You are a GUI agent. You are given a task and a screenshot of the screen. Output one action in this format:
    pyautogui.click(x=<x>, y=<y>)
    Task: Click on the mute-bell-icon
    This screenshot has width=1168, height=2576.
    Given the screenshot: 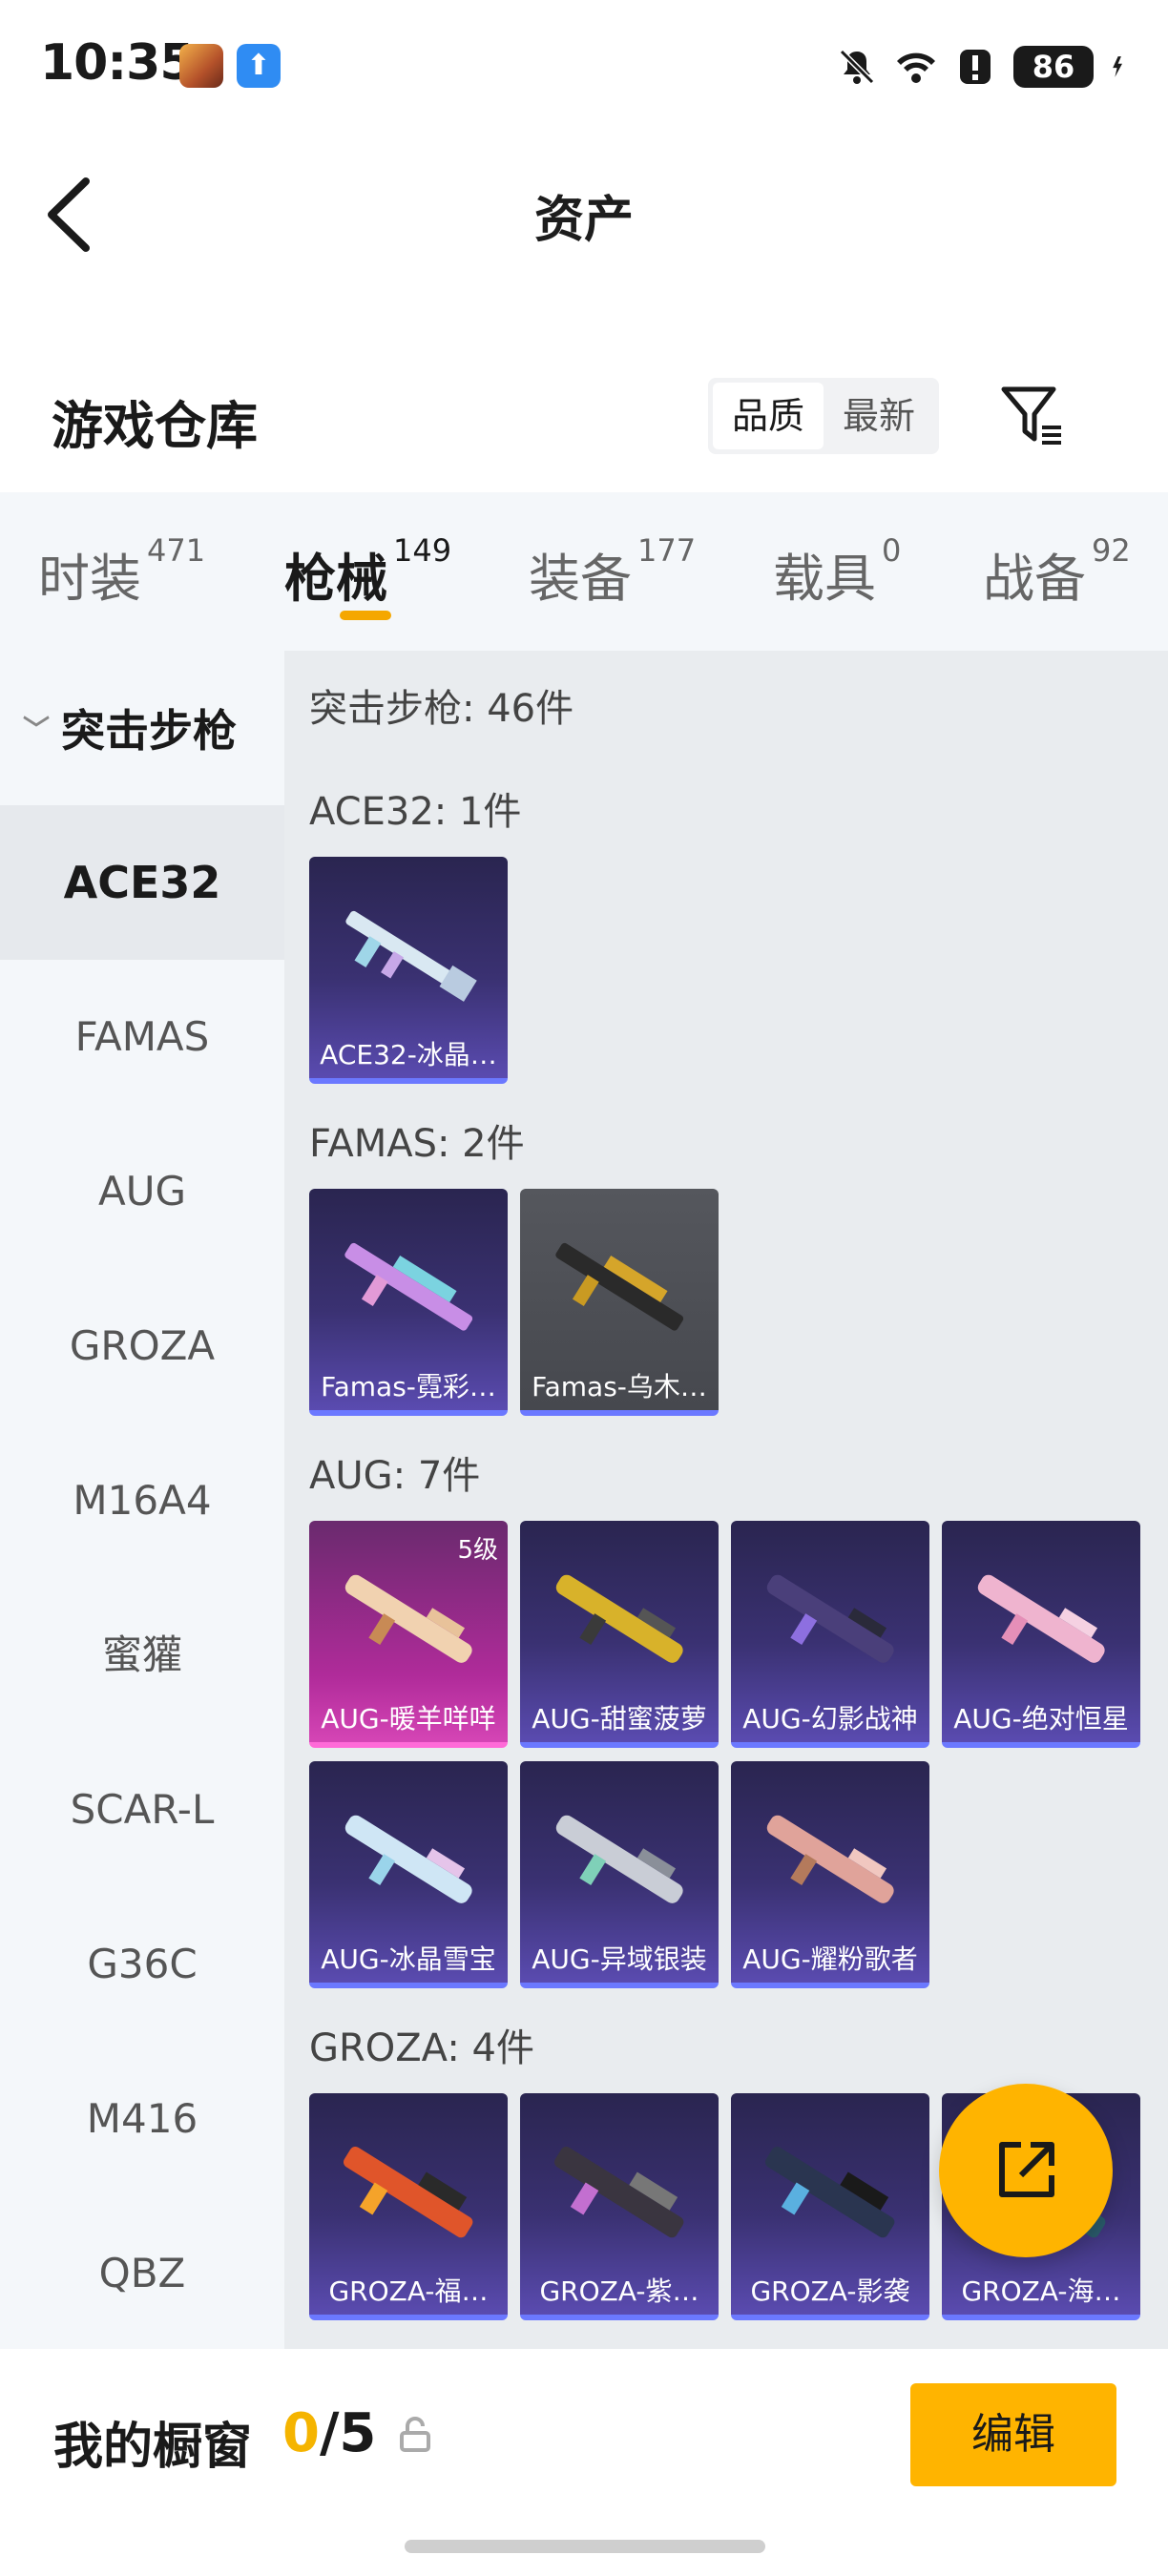 What is the action you would take?
    pyautogui.click(x=857, y=67)
    